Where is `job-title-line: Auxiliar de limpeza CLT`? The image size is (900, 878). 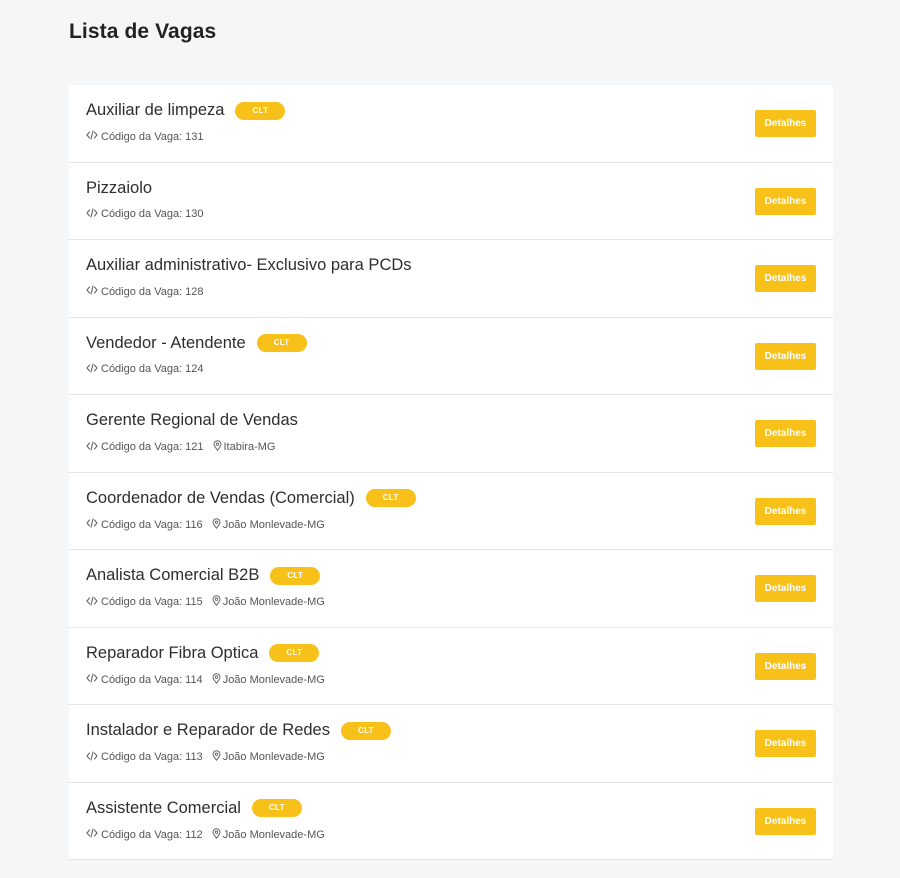
job-title-line: Auxiliar de limpeza CLT is located at coordinates (186, 110).